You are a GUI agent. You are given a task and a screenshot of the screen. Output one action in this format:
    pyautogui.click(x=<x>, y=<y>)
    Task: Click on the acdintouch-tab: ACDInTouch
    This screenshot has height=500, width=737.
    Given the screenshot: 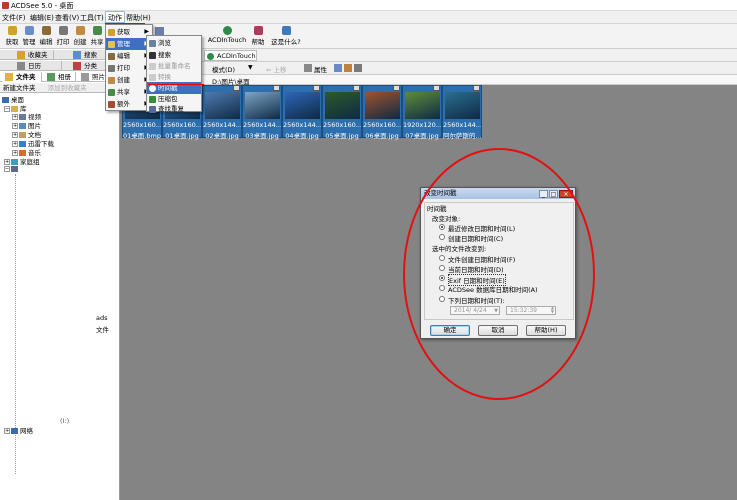 What is the action you would take?
    pyautogui.click(x=230, y=55)
    